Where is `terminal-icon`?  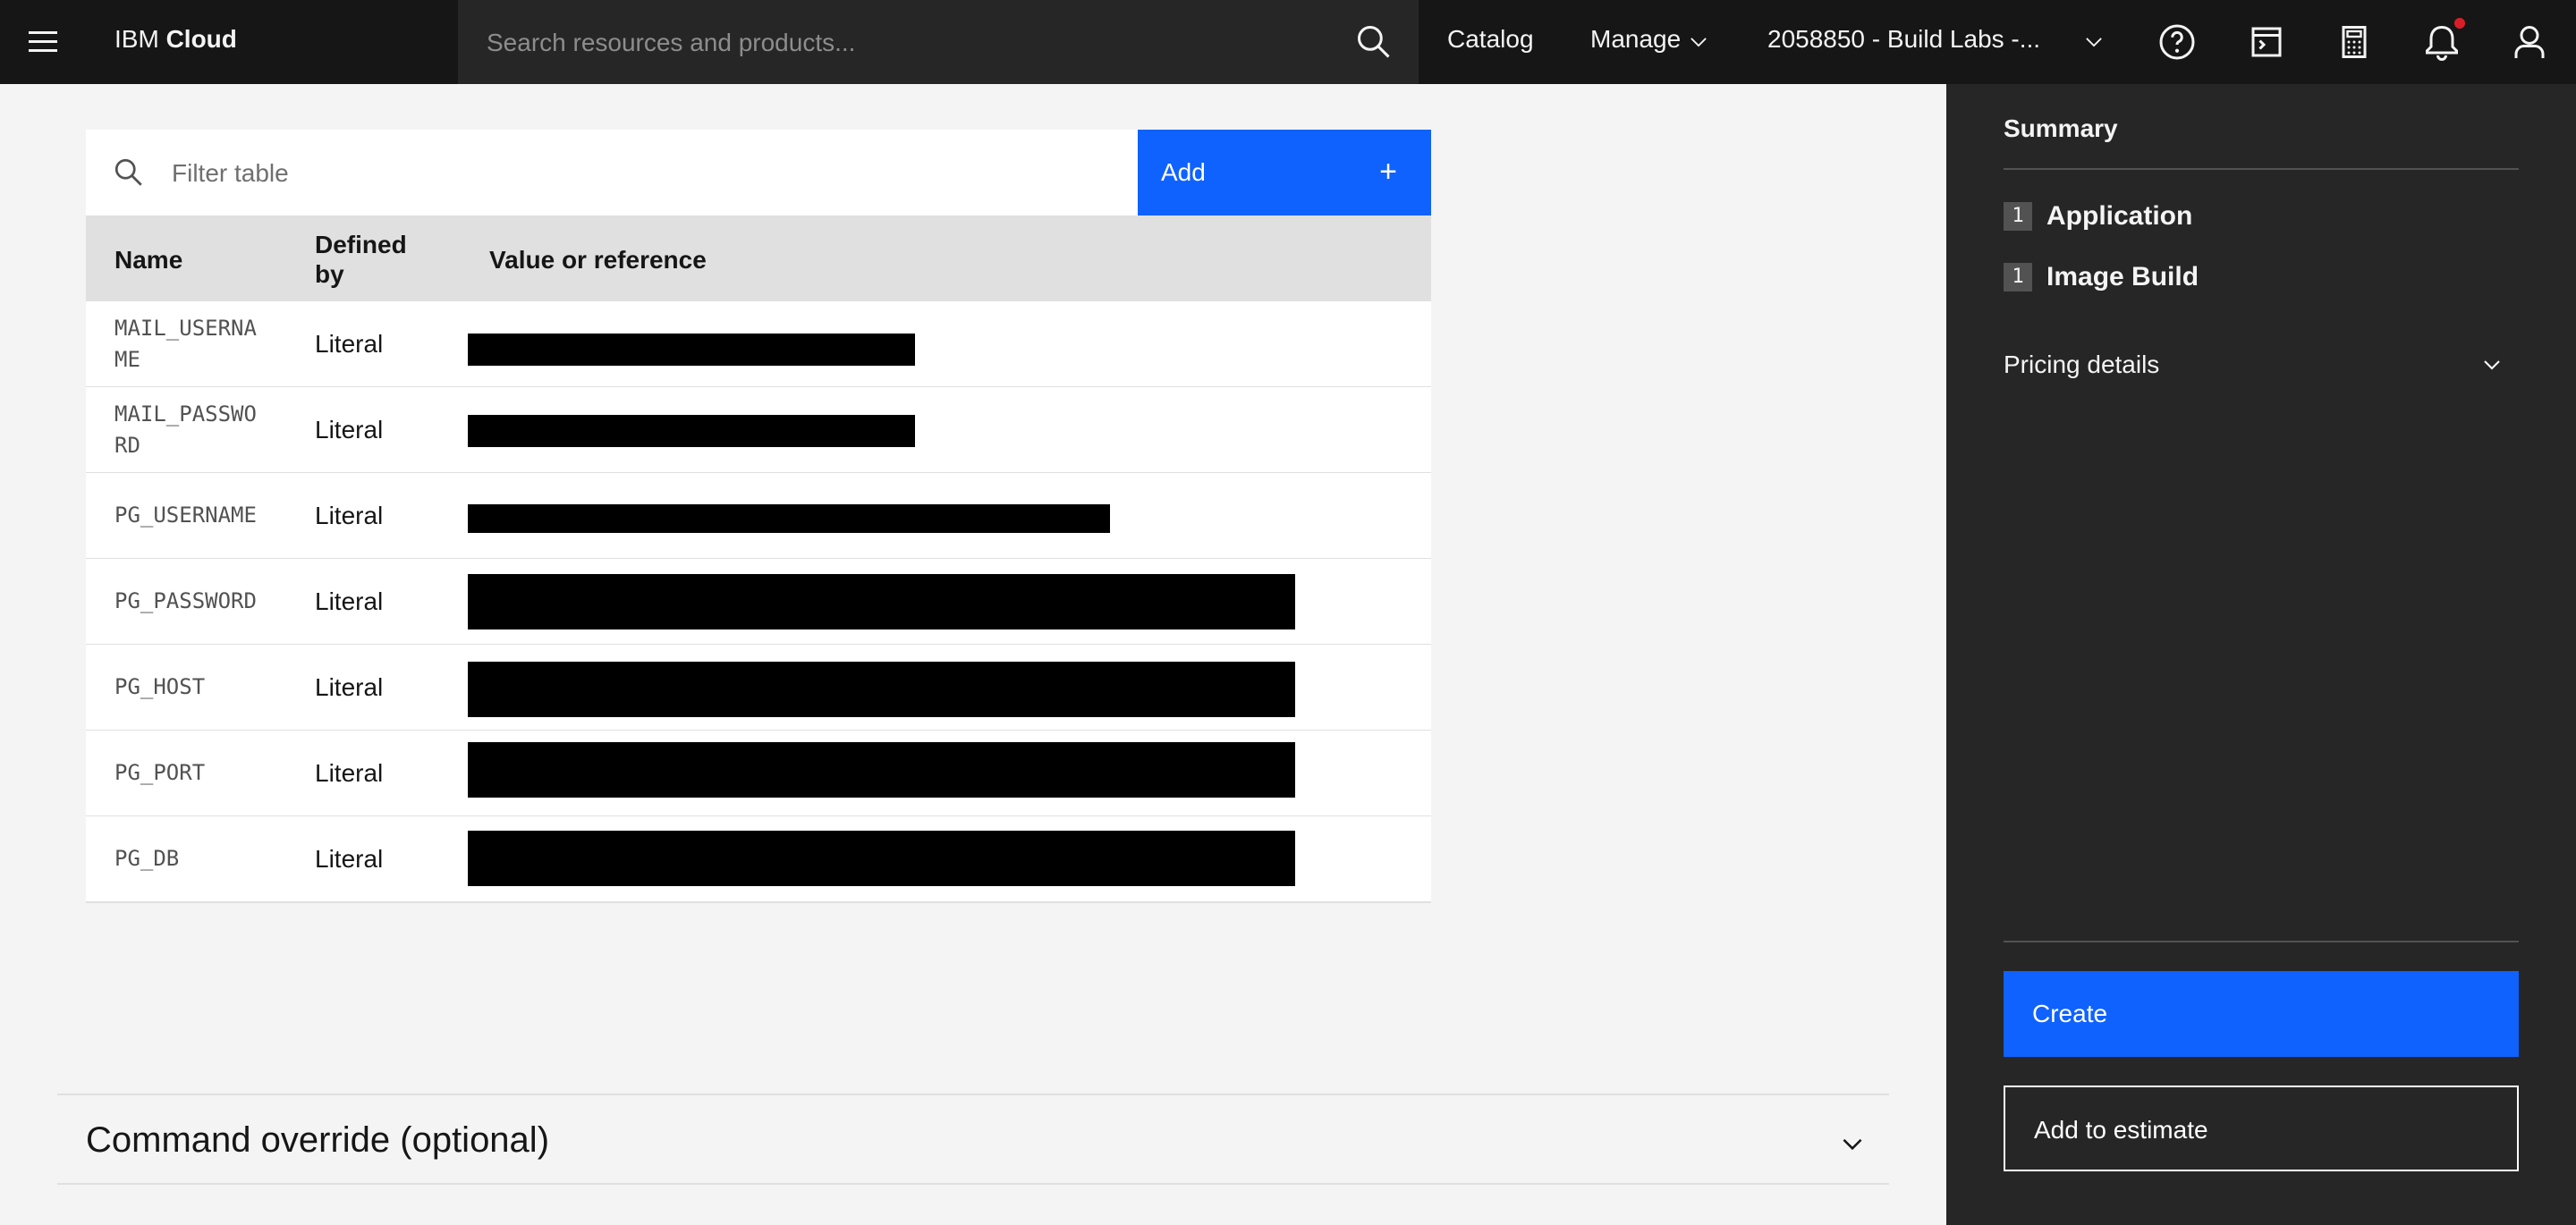 terminal-icon is located at coordinates (2266, 42).